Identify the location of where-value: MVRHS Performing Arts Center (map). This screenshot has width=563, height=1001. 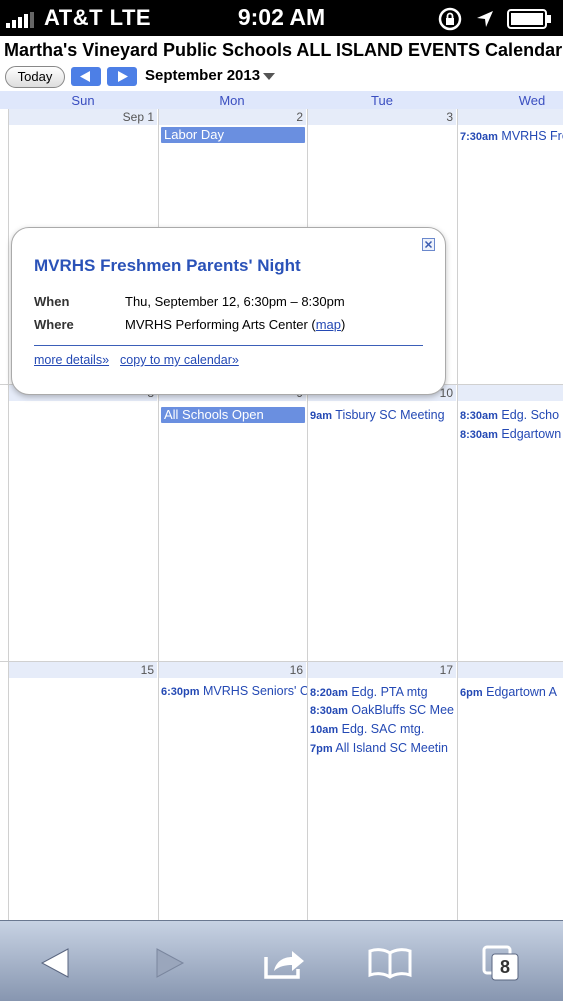
(235, 324).